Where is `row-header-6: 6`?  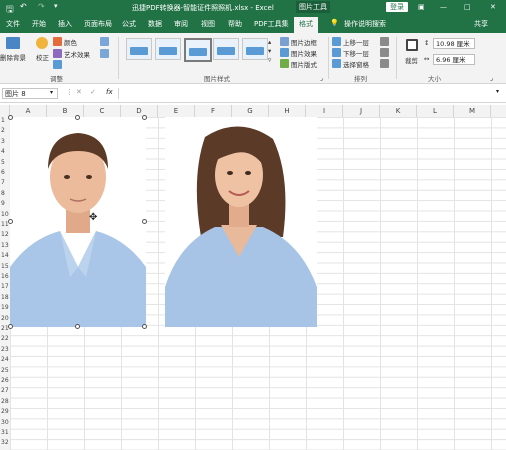
row-header-6: 6 is located at coordinates (5, 172).